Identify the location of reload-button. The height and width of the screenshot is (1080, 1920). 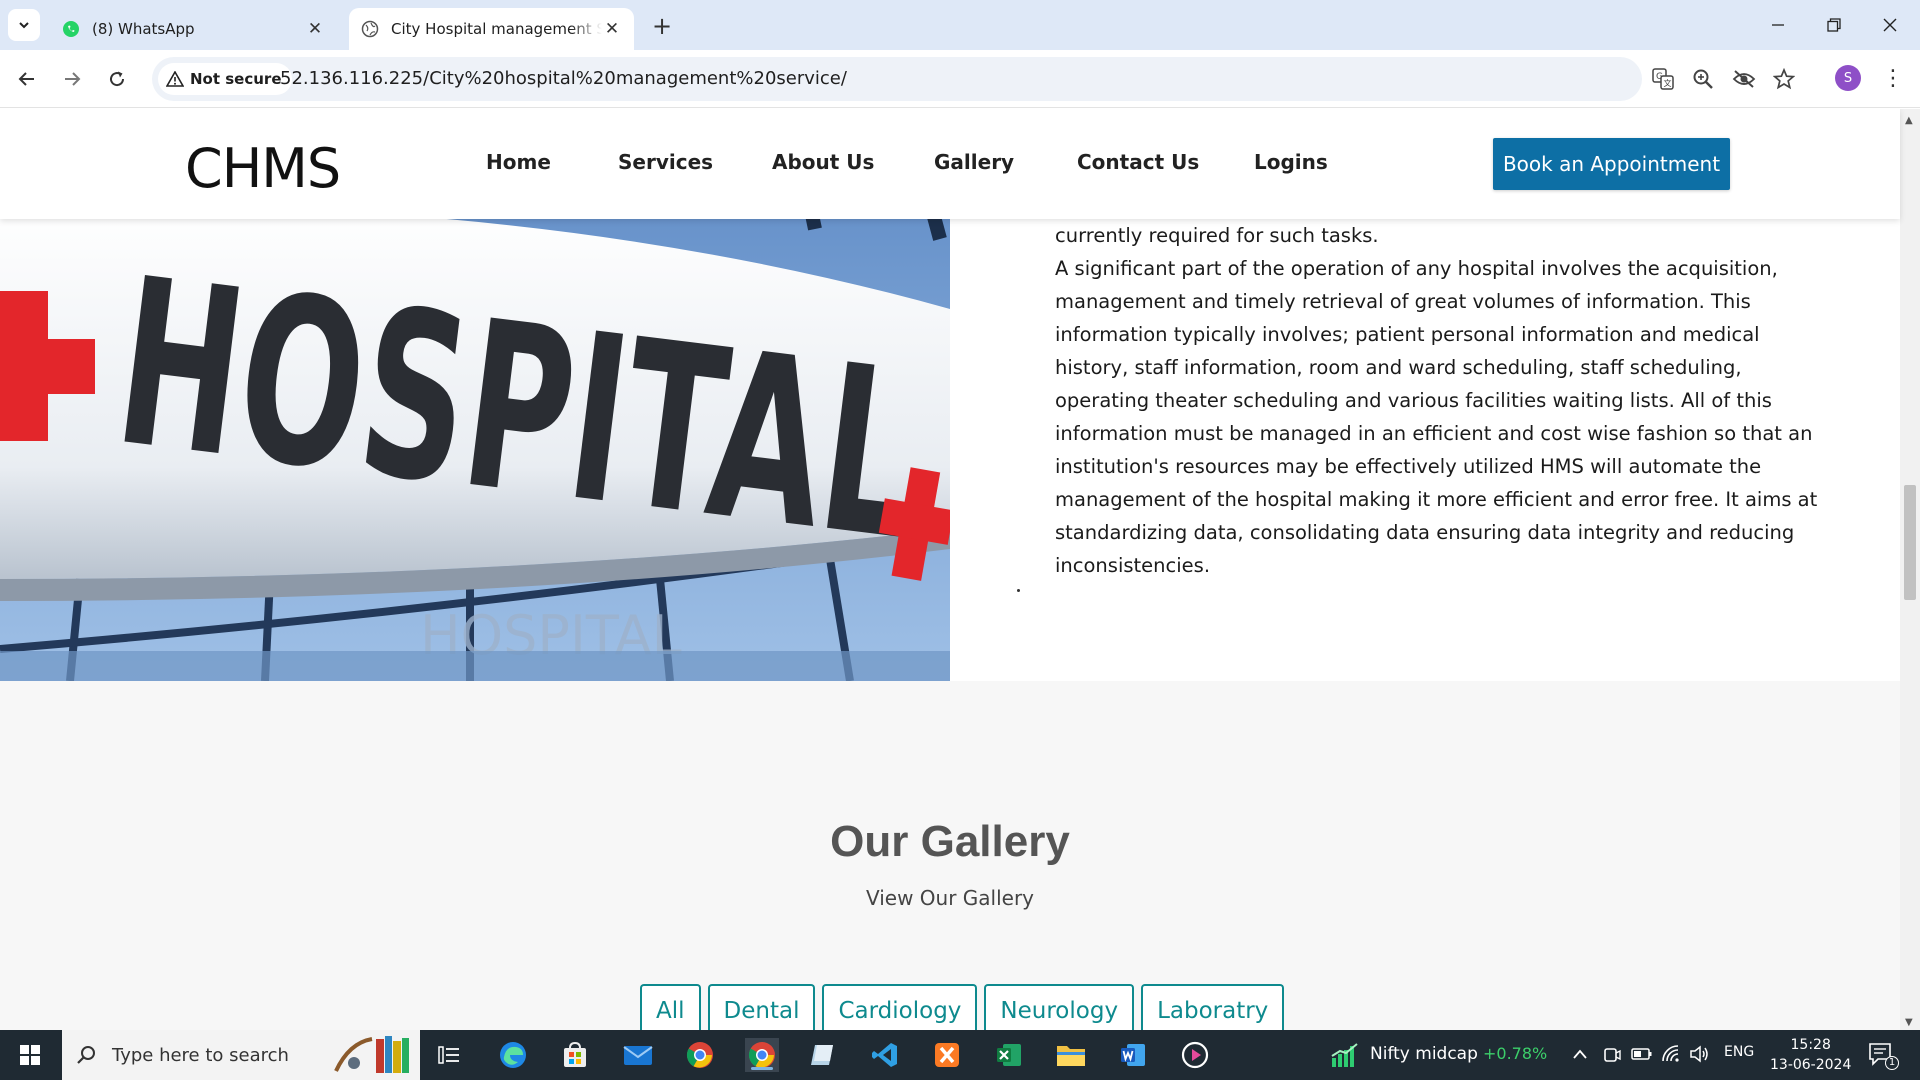
(117, 79).